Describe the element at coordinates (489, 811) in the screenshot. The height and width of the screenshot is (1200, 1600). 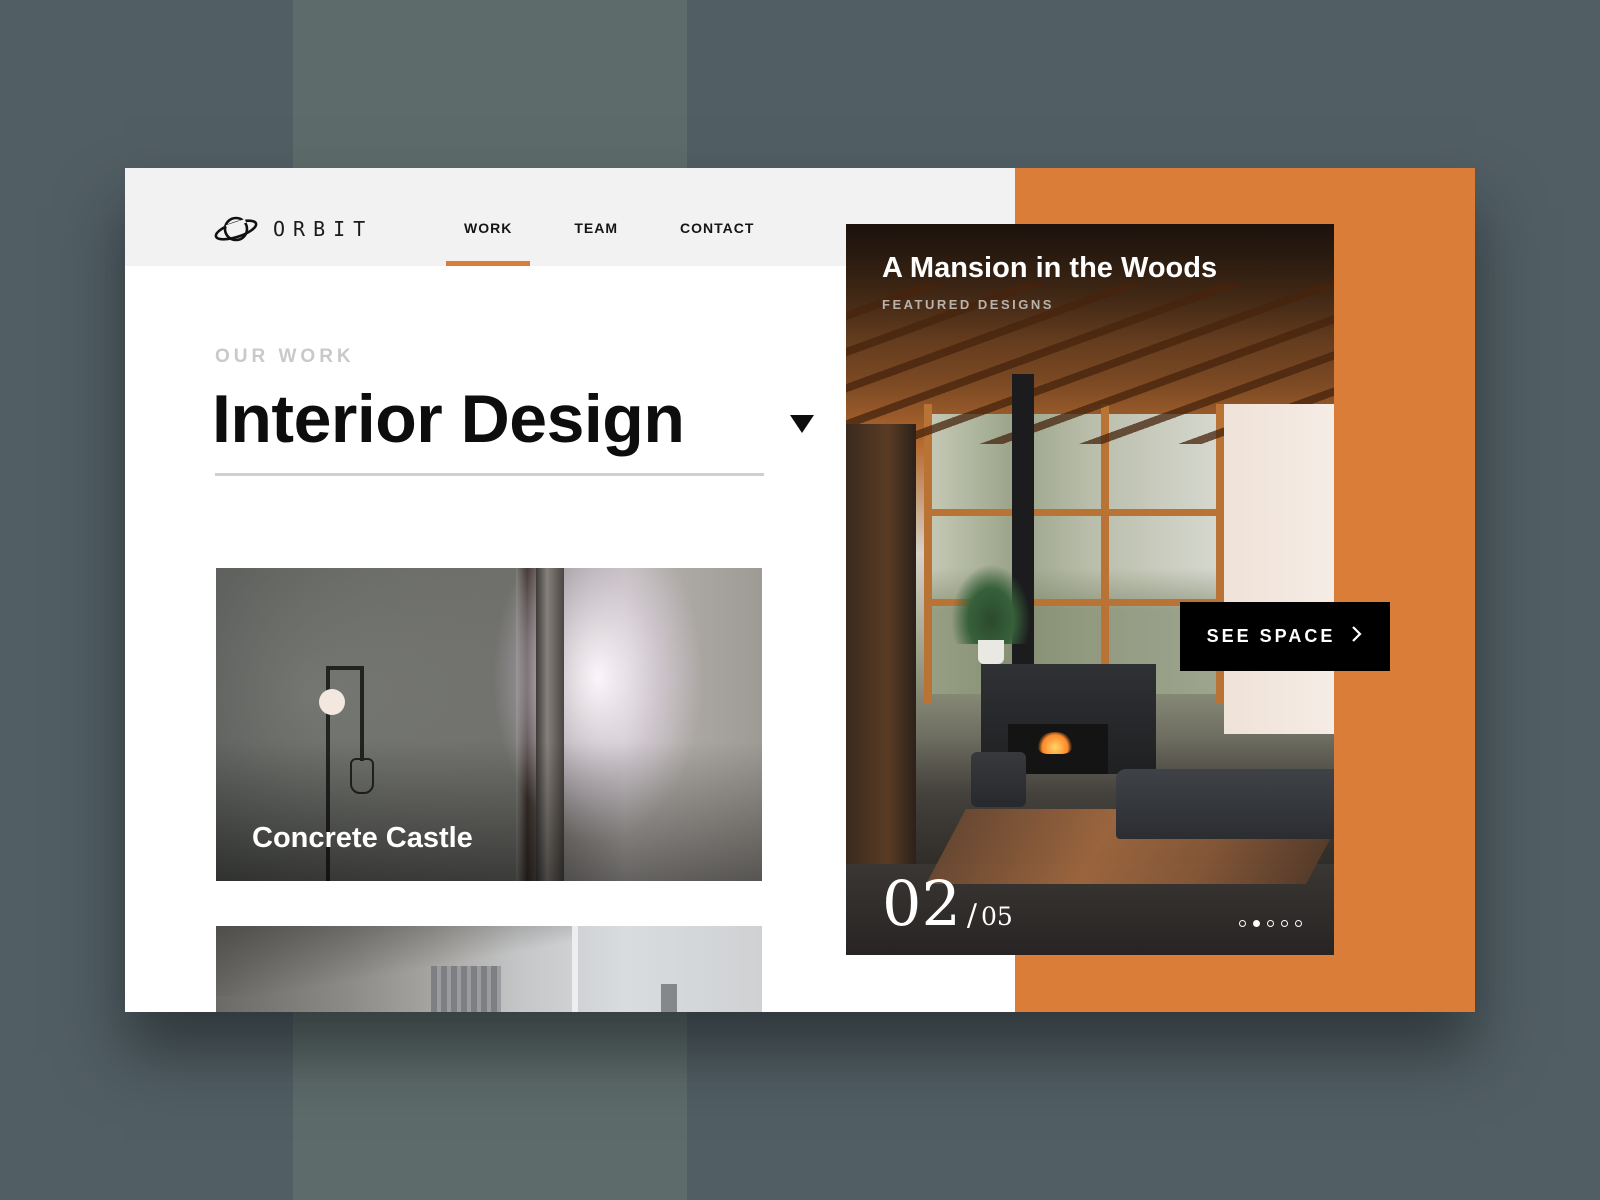
I see `card-shade` at that location.